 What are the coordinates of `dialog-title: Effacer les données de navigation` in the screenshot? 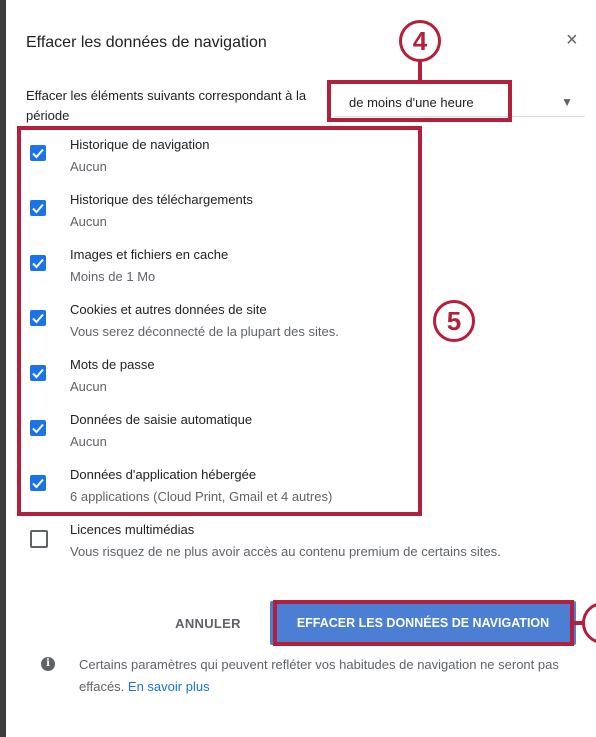 It's located at (146, 42).